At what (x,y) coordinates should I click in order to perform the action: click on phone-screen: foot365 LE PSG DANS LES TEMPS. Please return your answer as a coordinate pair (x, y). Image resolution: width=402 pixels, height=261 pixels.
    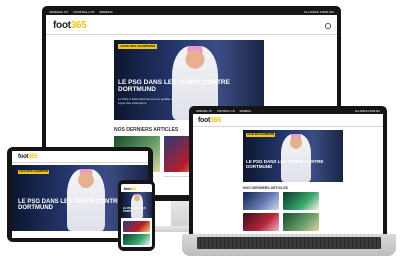
    Looking at the image, I should click on (136, 215).